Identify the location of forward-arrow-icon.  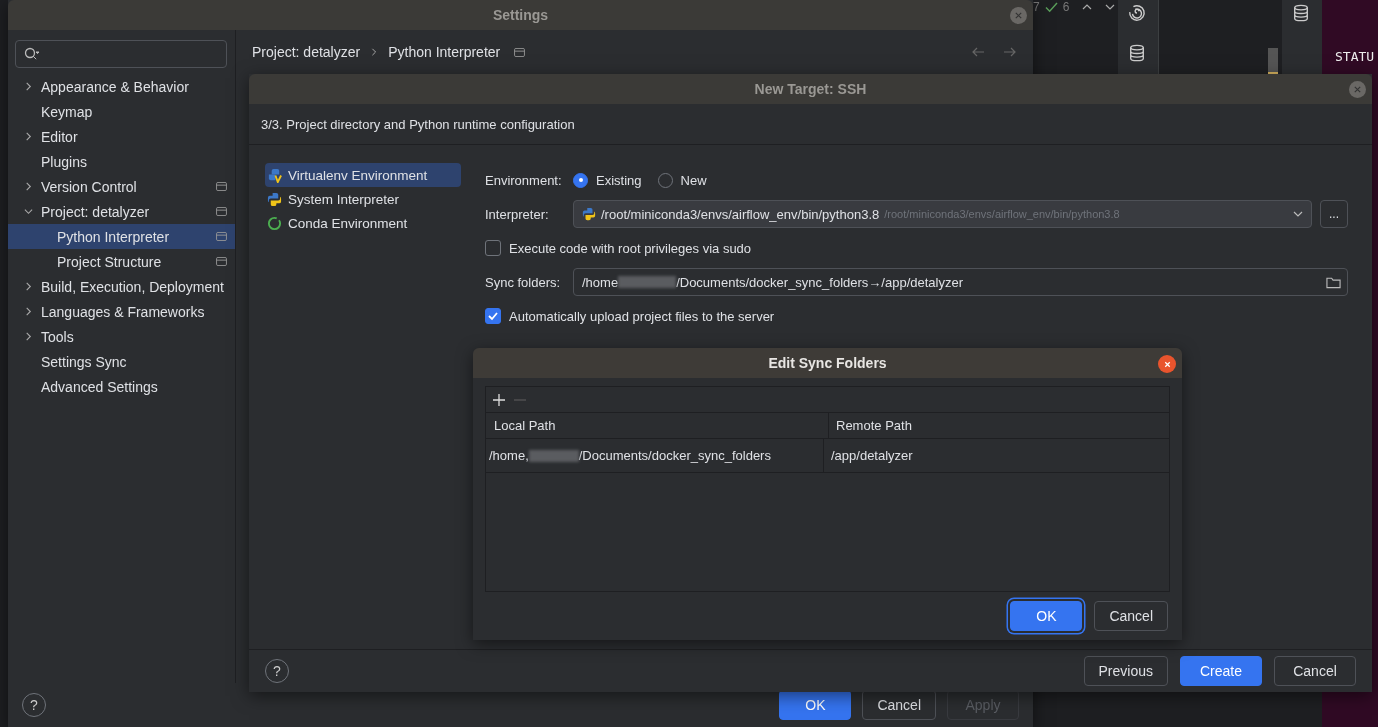
(1010, 52).